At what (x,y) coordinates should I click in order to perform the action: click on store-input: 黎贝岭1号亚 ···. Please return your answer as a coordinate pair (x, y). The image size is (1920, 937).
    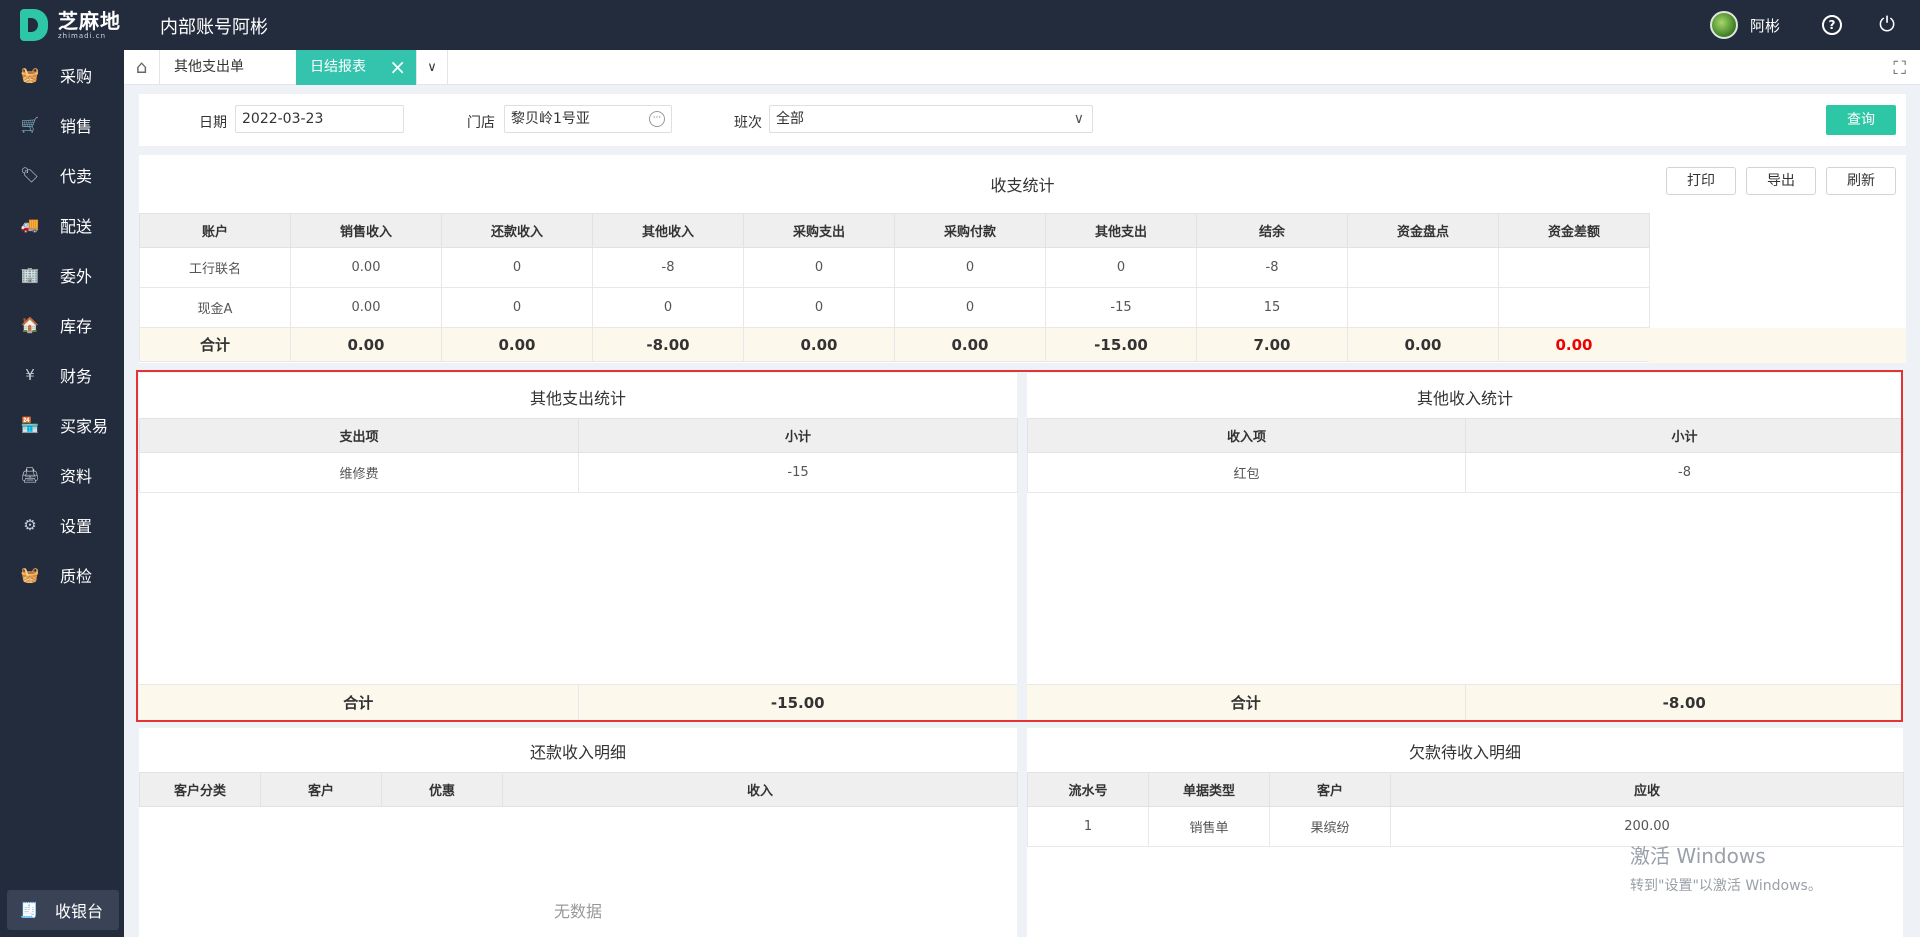
    Looking at the image, I should click on (588, 119).